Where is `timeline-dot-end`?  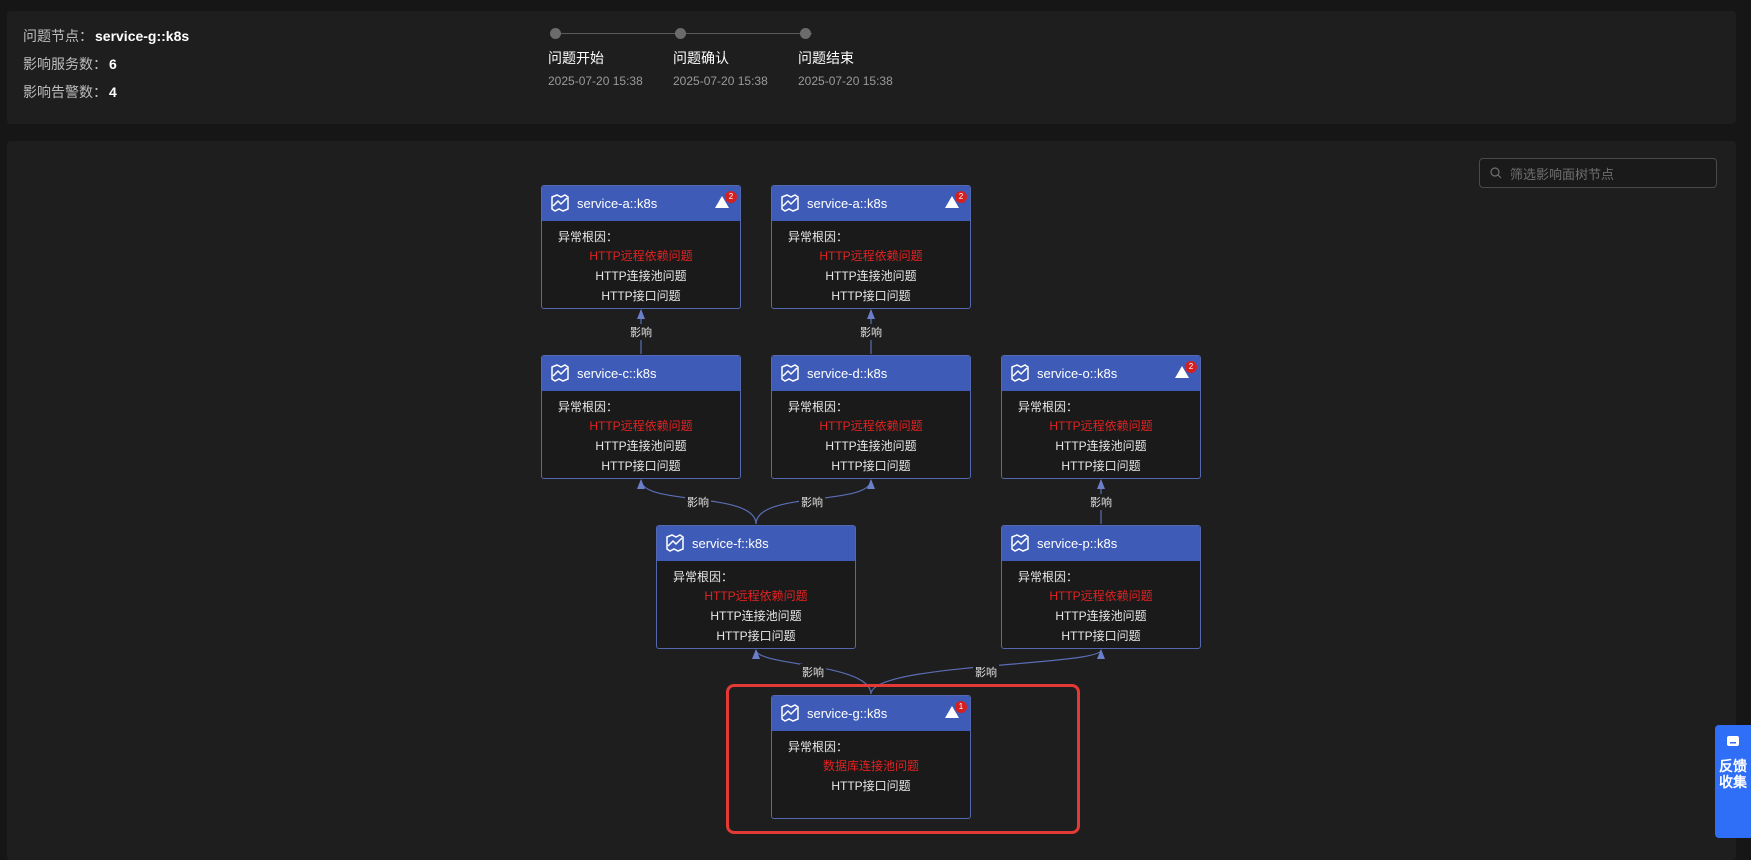
timeline-dot-end is located at coordinates (805, 33).